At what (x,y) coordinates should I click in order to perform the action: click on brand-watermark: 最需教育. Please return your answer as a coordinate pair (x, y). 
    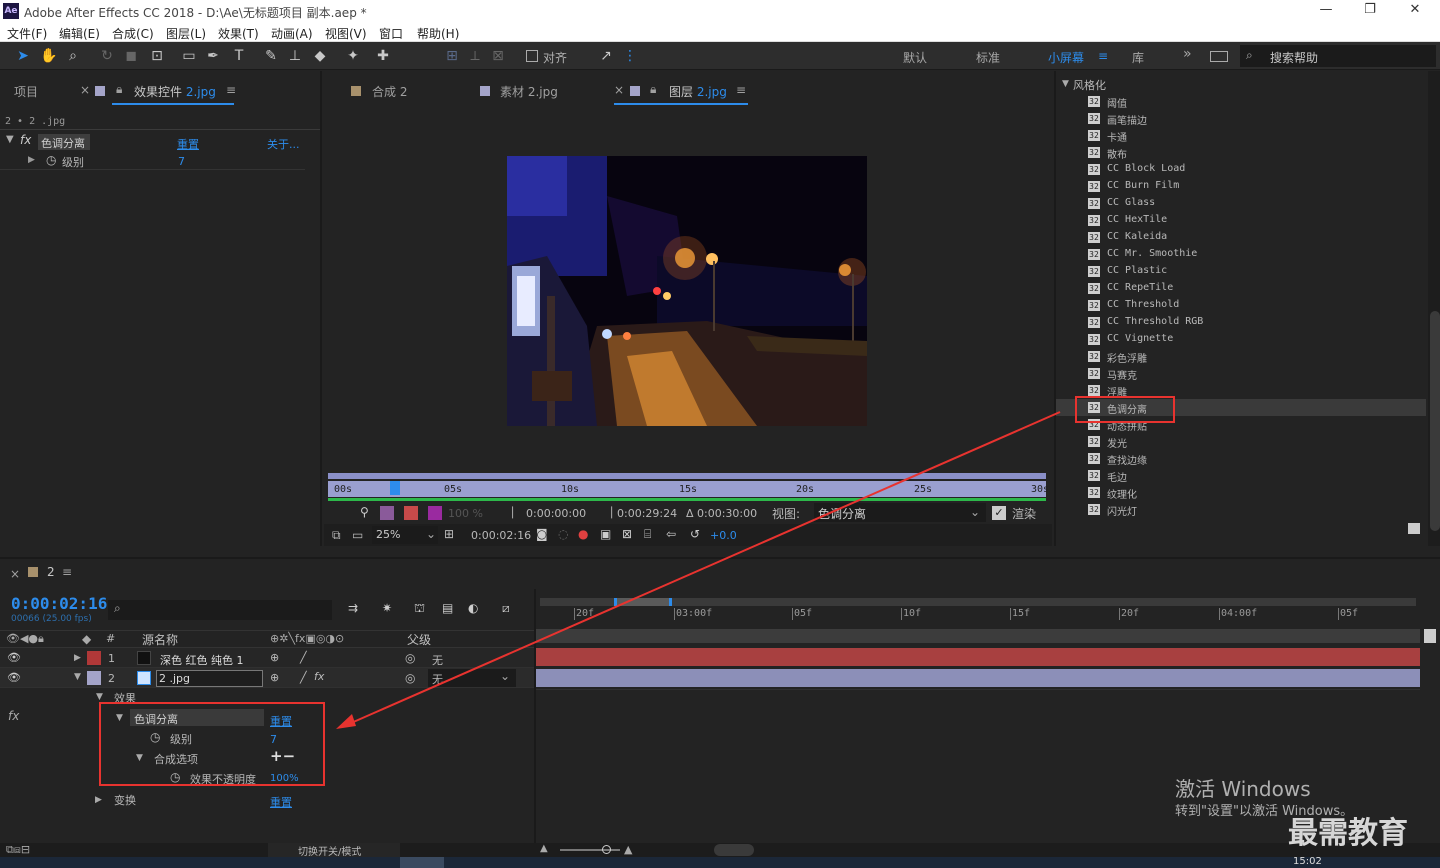
    Looking at the image, I should click on (1348, 833).